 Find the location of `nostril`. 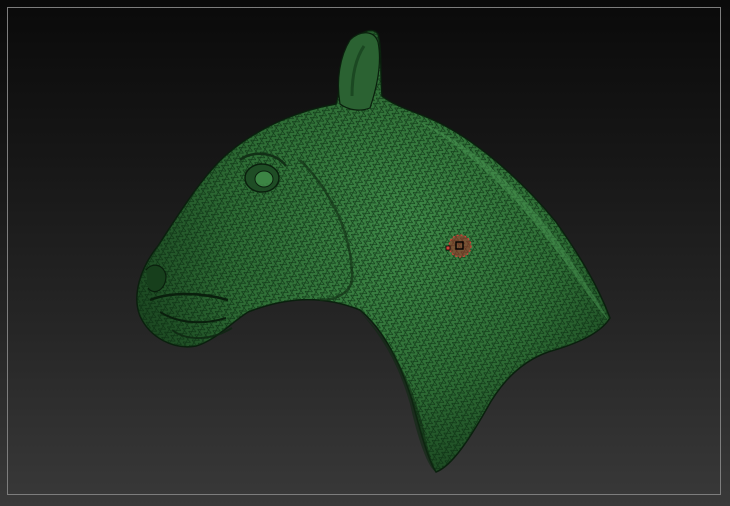

nostril is located at coordinates (156, 278).